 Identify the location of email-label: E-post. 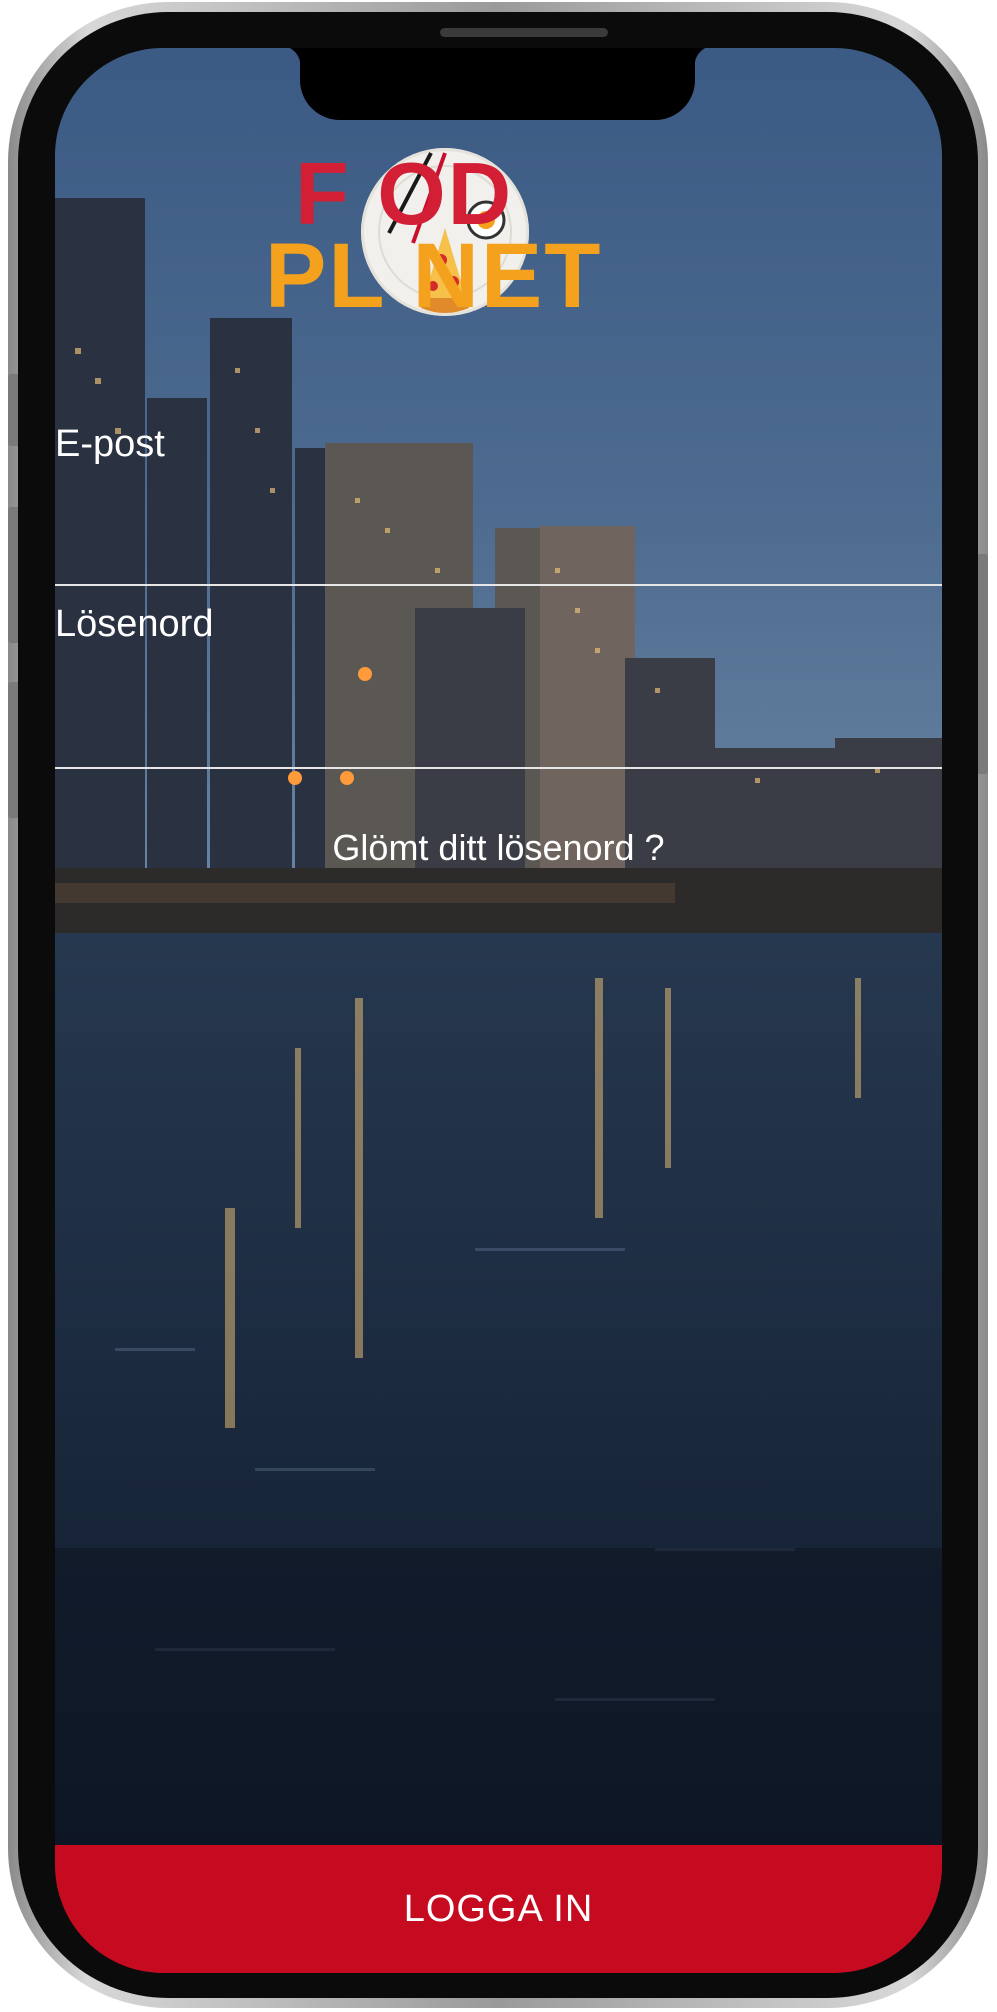
(110, 444).